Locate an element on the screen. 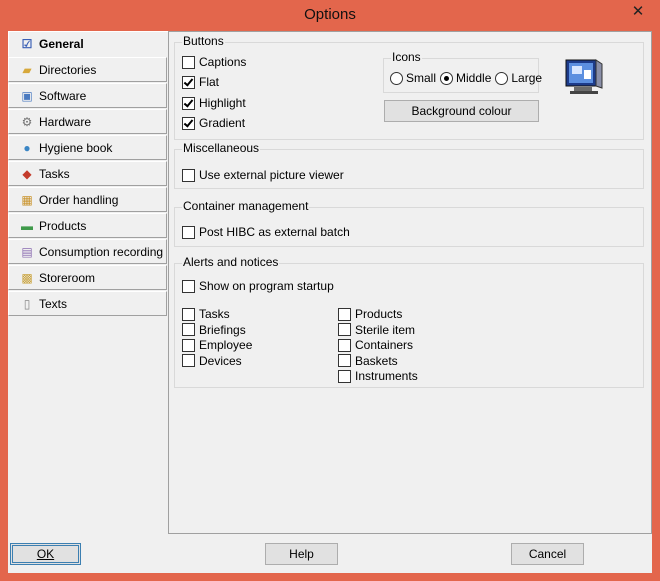 The height and width of the screenshot is (581, 660). small-radio: Small is located at coordinates (413, 78).